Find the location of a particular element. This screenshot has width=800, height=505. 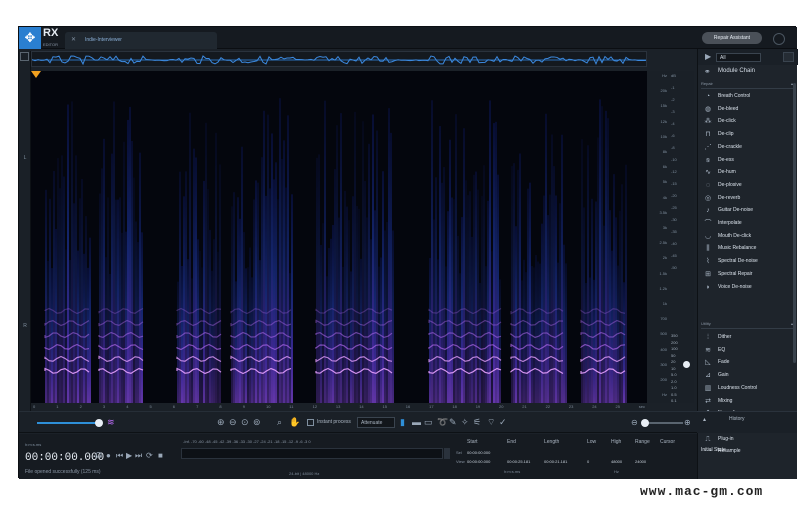

history-item: Initial State is located at coordinates (713, 450).